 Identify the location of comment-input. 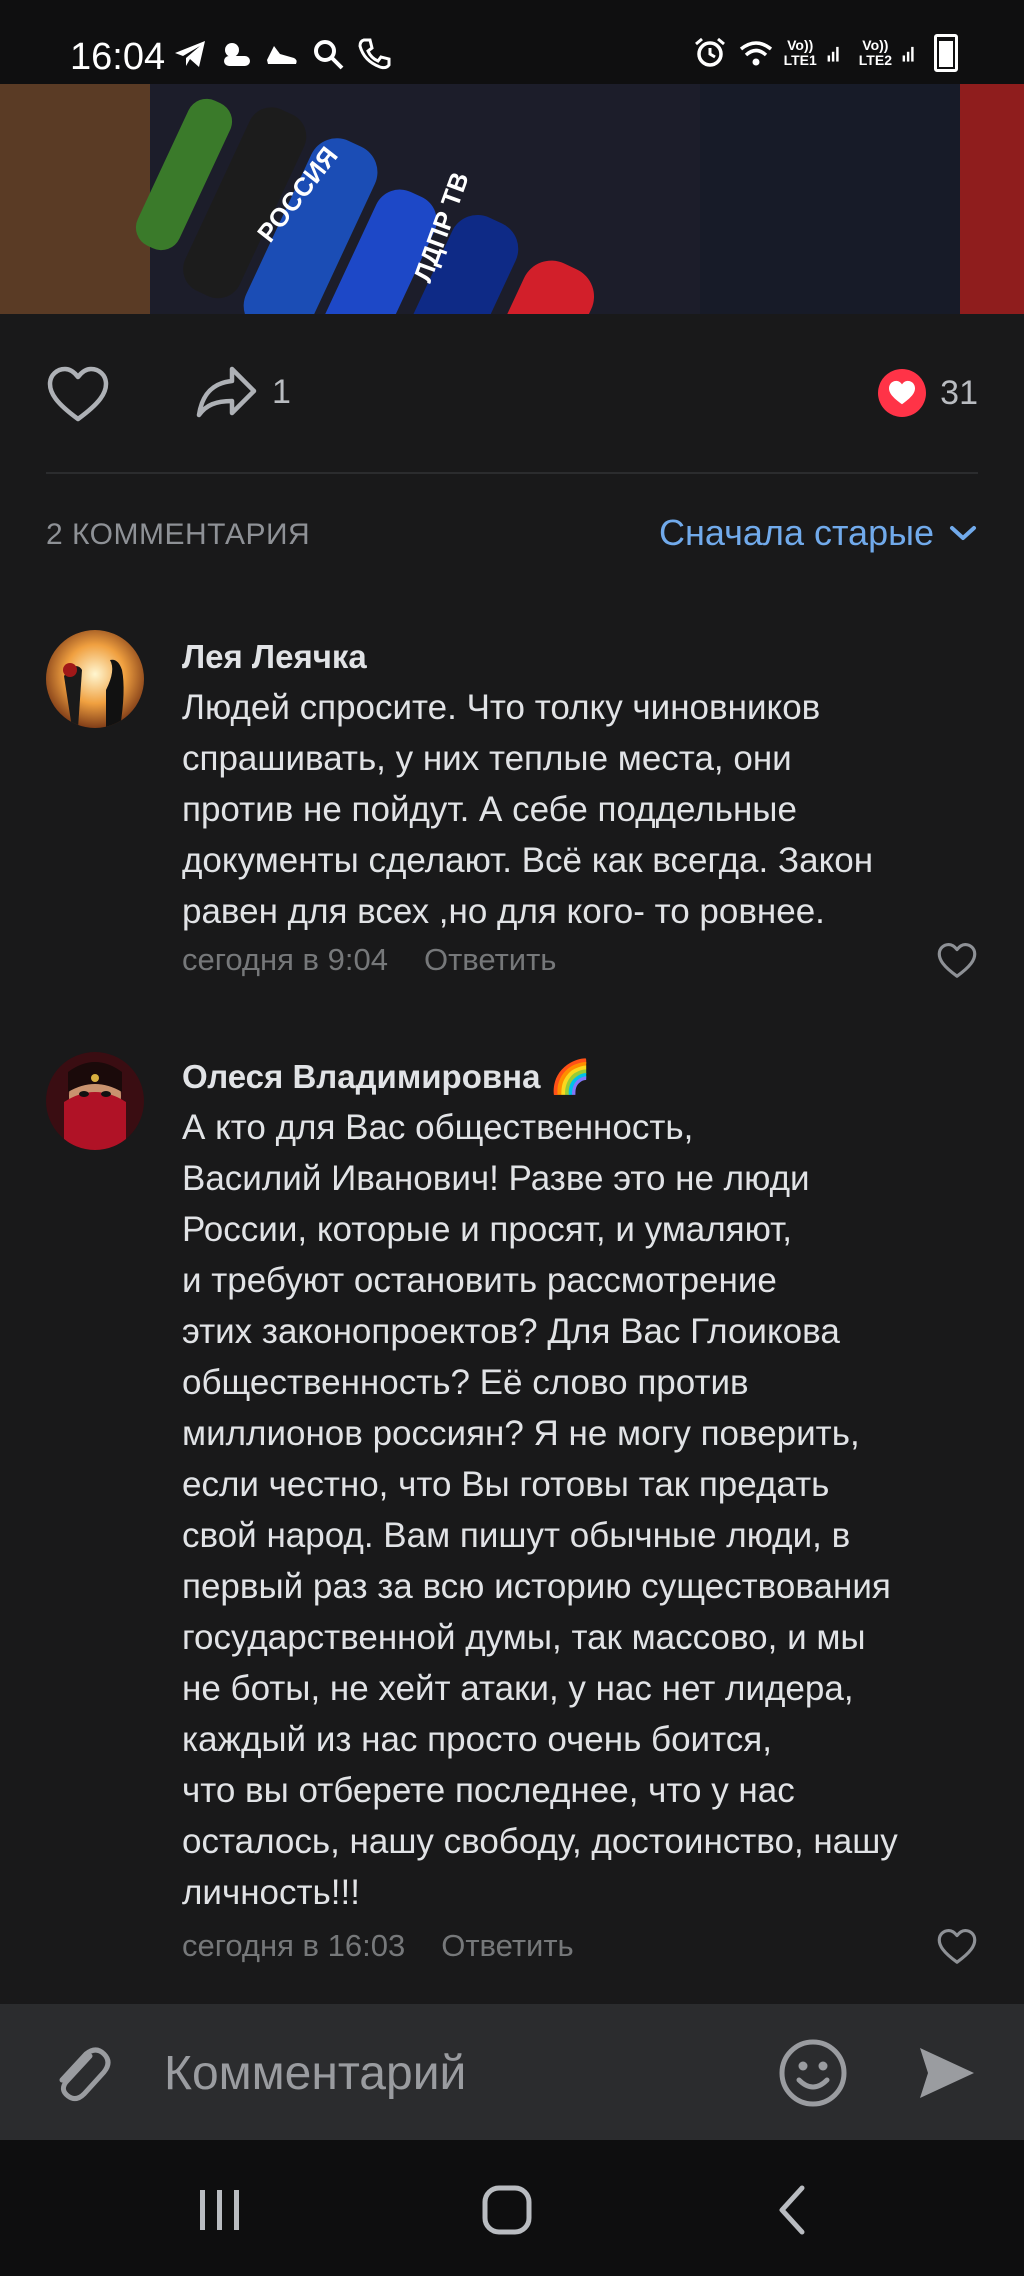
(454, 2073).